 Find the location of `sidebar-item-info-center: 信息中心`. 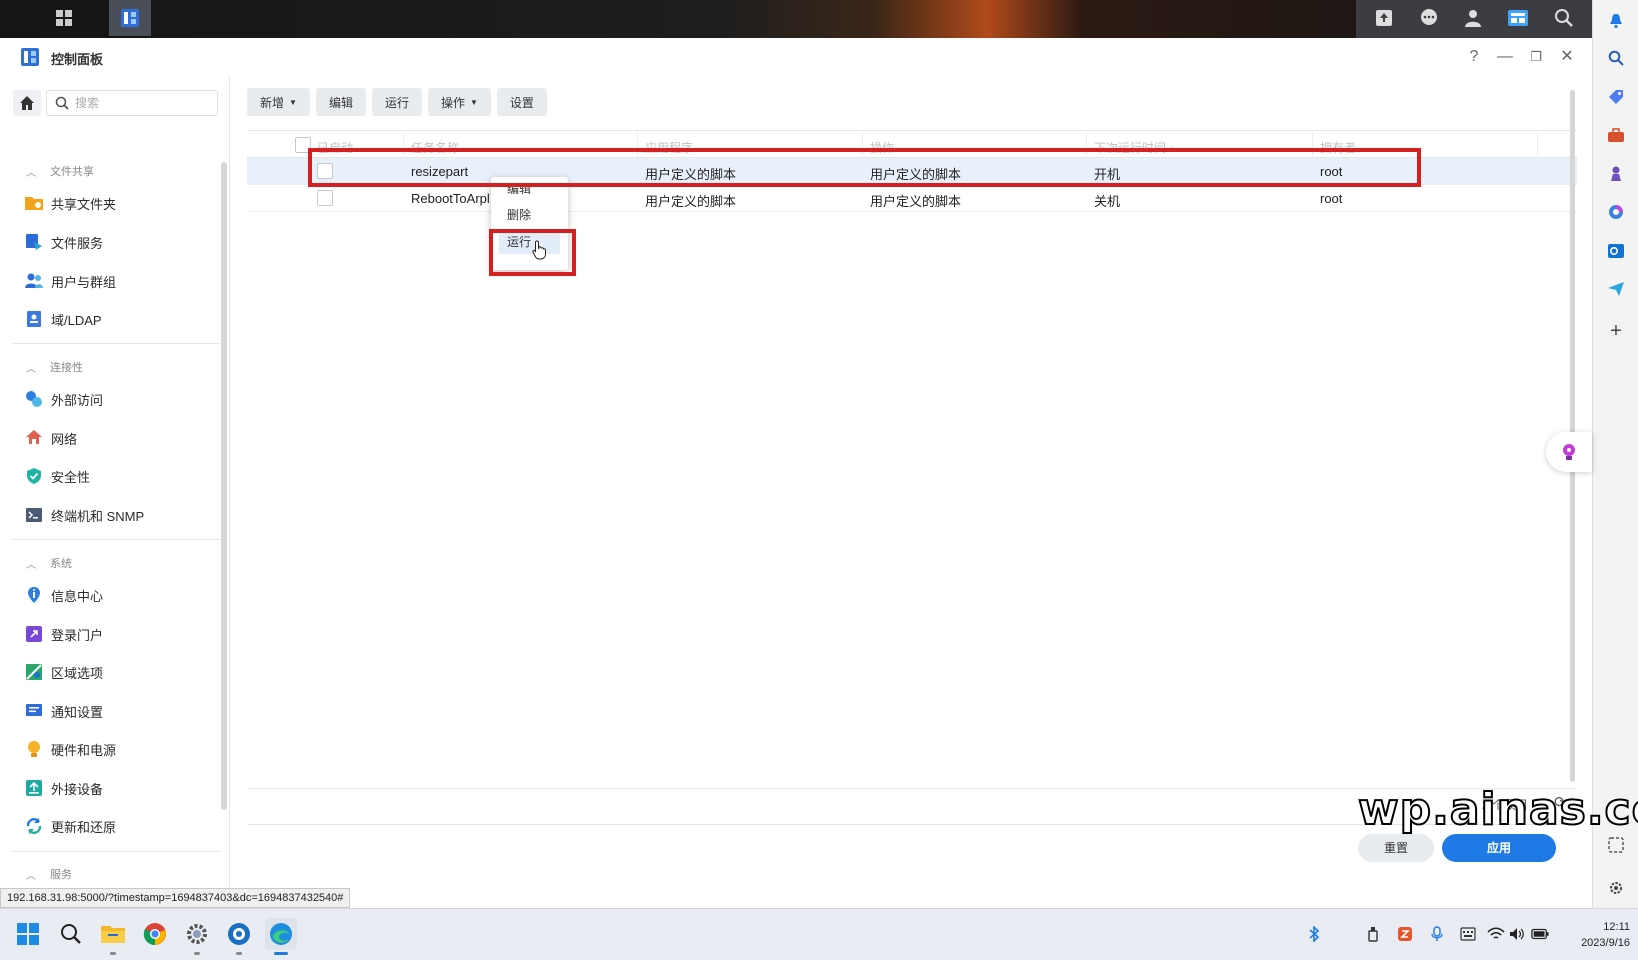

sidebar-item-info-center: 信息中心 is located at coordinates (63, 595).